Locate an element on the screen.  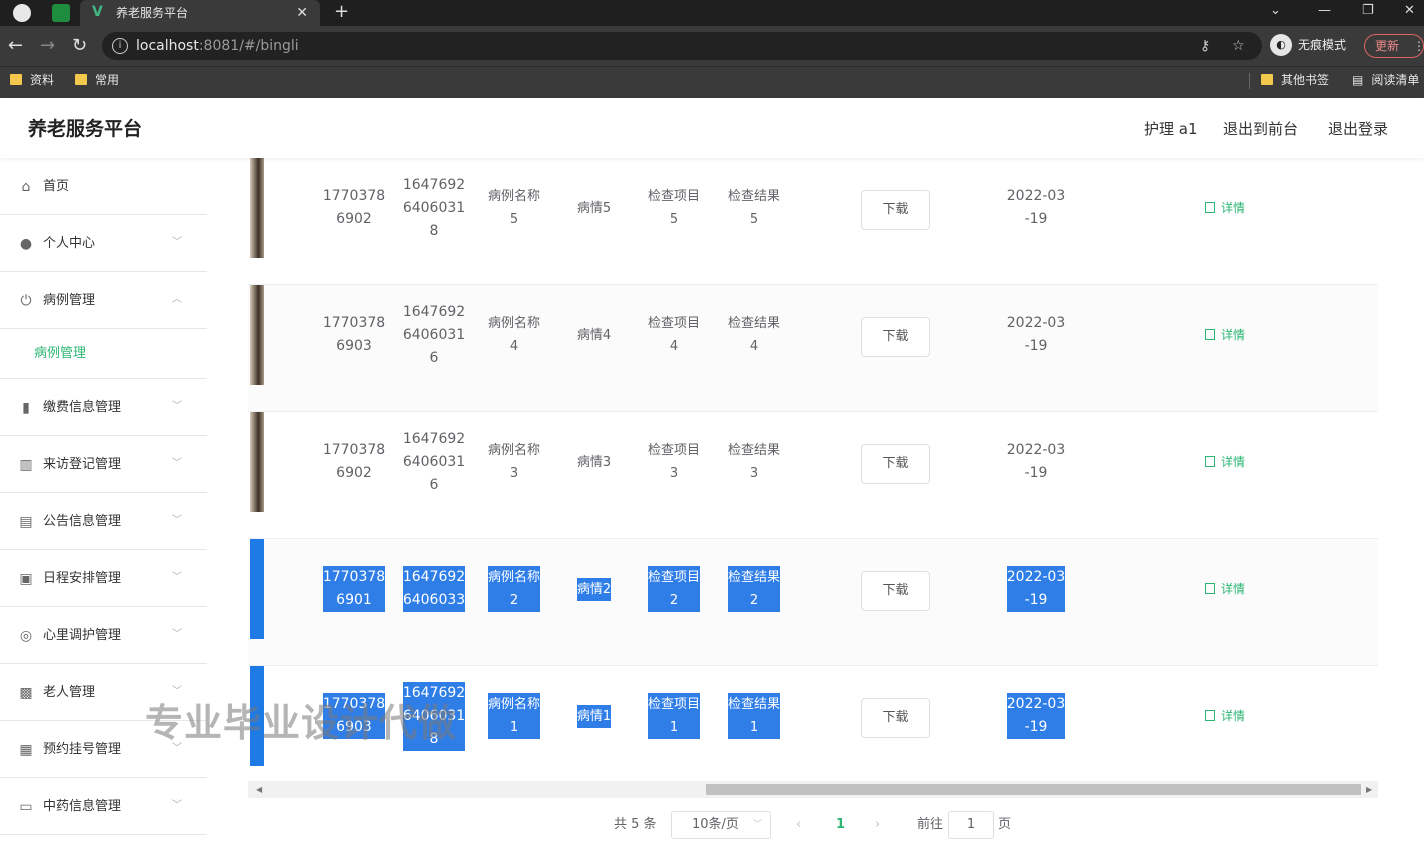
cell-case-name: 病例名称 4 is located at coordinates (514, 335).